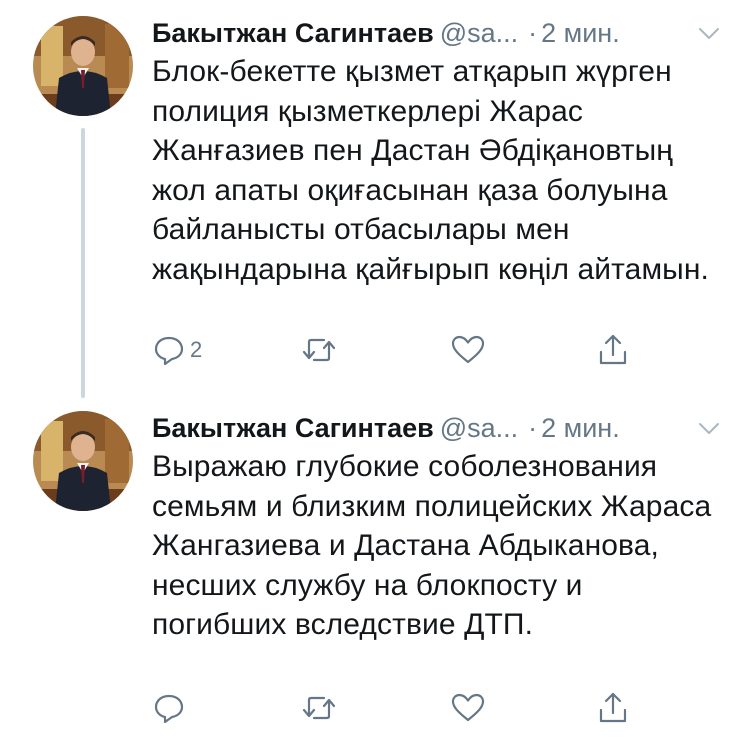 This screenshot has height=741, width=750. I want to click on tweet-actions, so click(402, 708).